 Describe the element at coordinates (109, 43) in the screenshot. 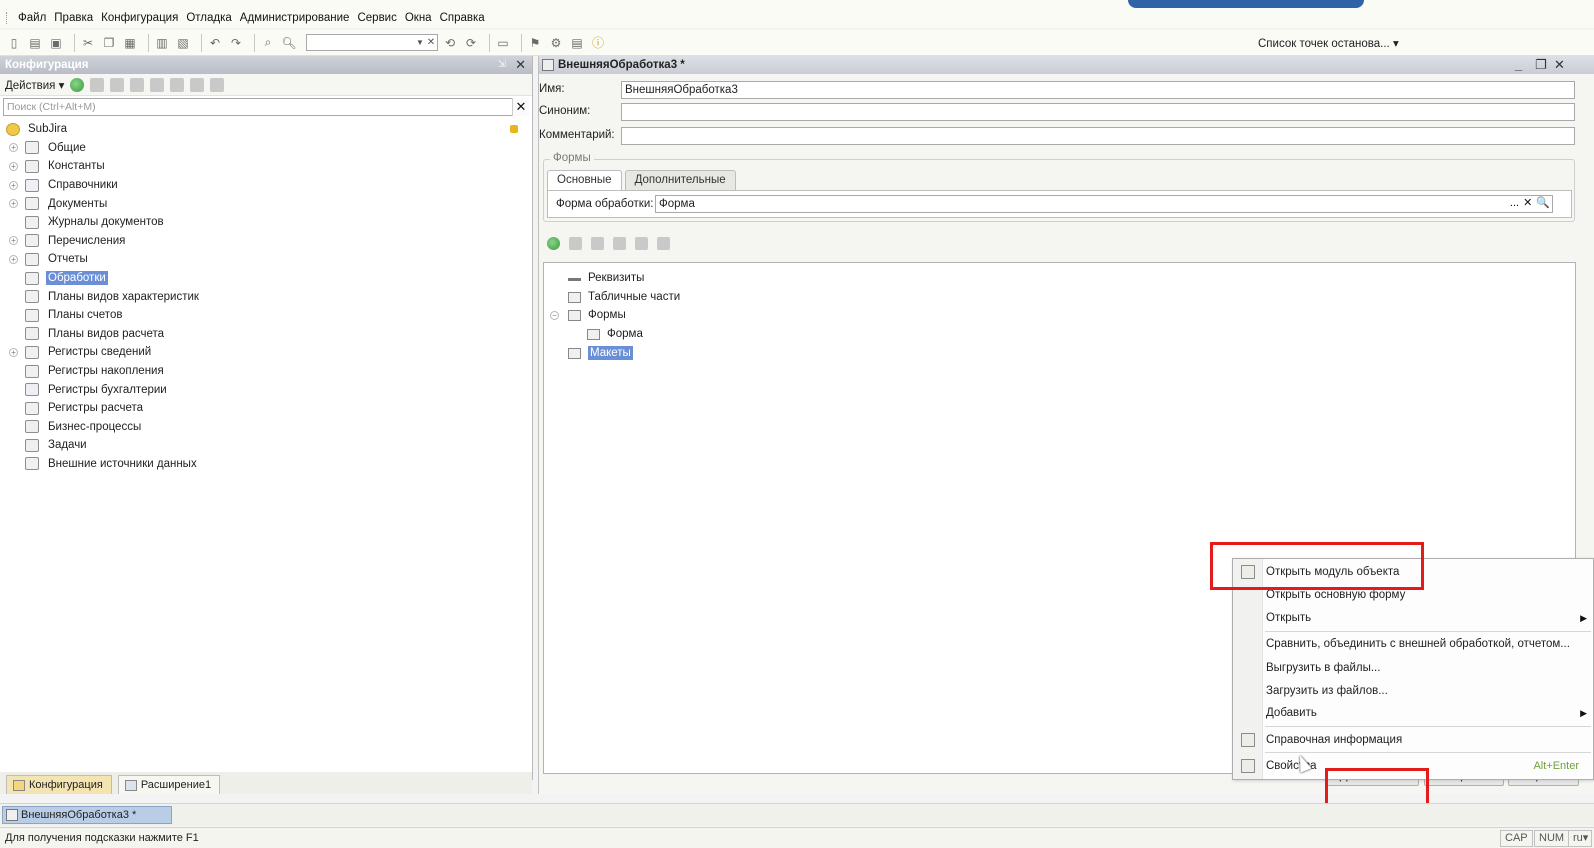

I see `copy-icon: ❐` at that location.